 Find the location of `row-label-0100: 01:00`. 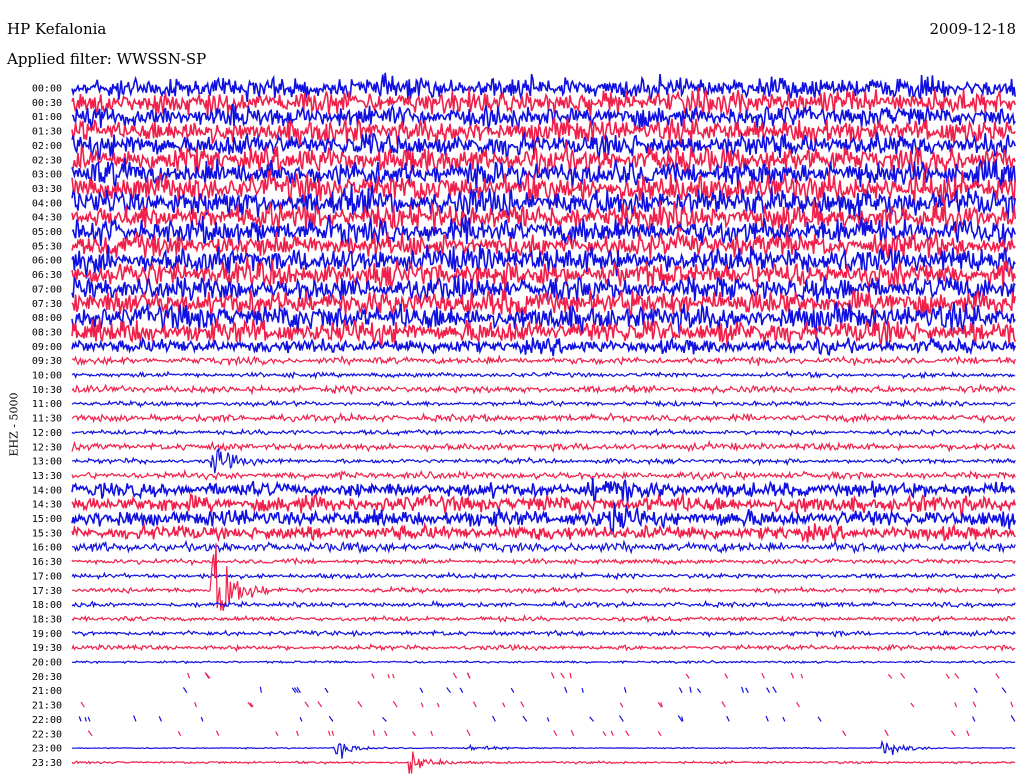

row-label-0100: 01:00 is located at coordinates (47, 117).